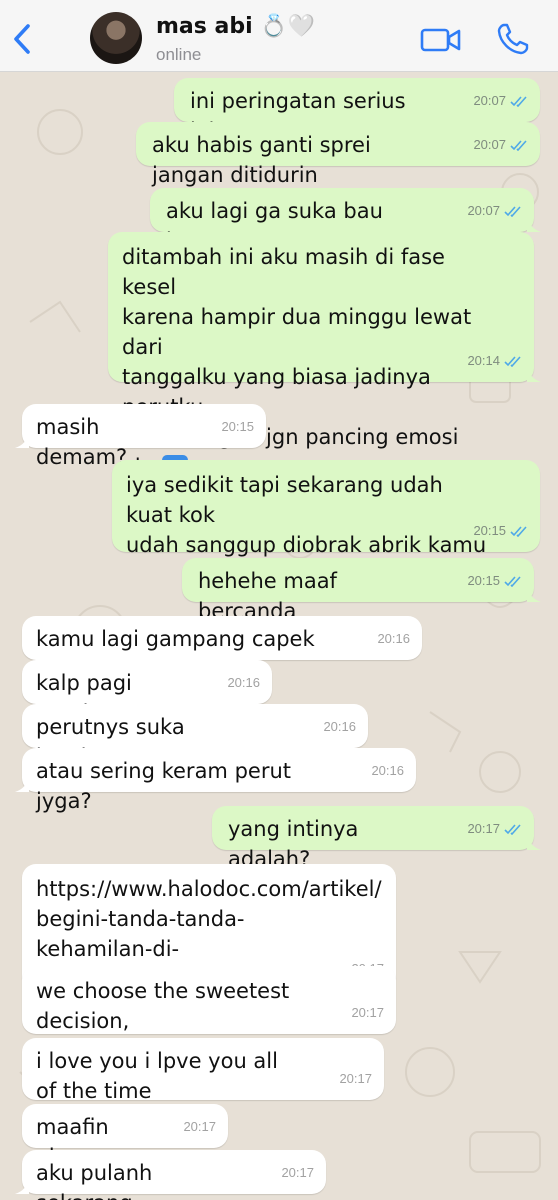 Image resolution: width=558 pixels, height=1200 pixels. Describe the element at coordinates (116, 38) in the screenshot. I see `avatar` at that location.